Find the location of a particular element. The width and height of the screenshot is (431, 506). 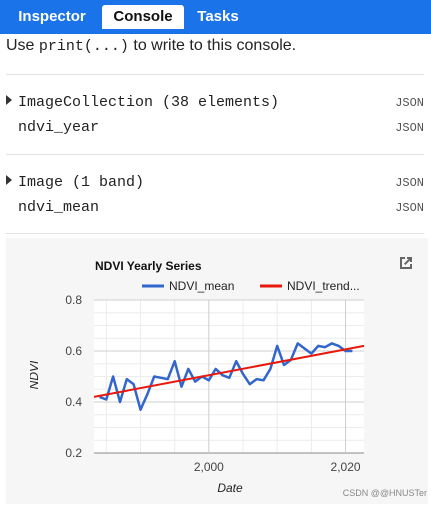

tab-bar: Inspector Console Tasks is located at coordinates (215, 17).